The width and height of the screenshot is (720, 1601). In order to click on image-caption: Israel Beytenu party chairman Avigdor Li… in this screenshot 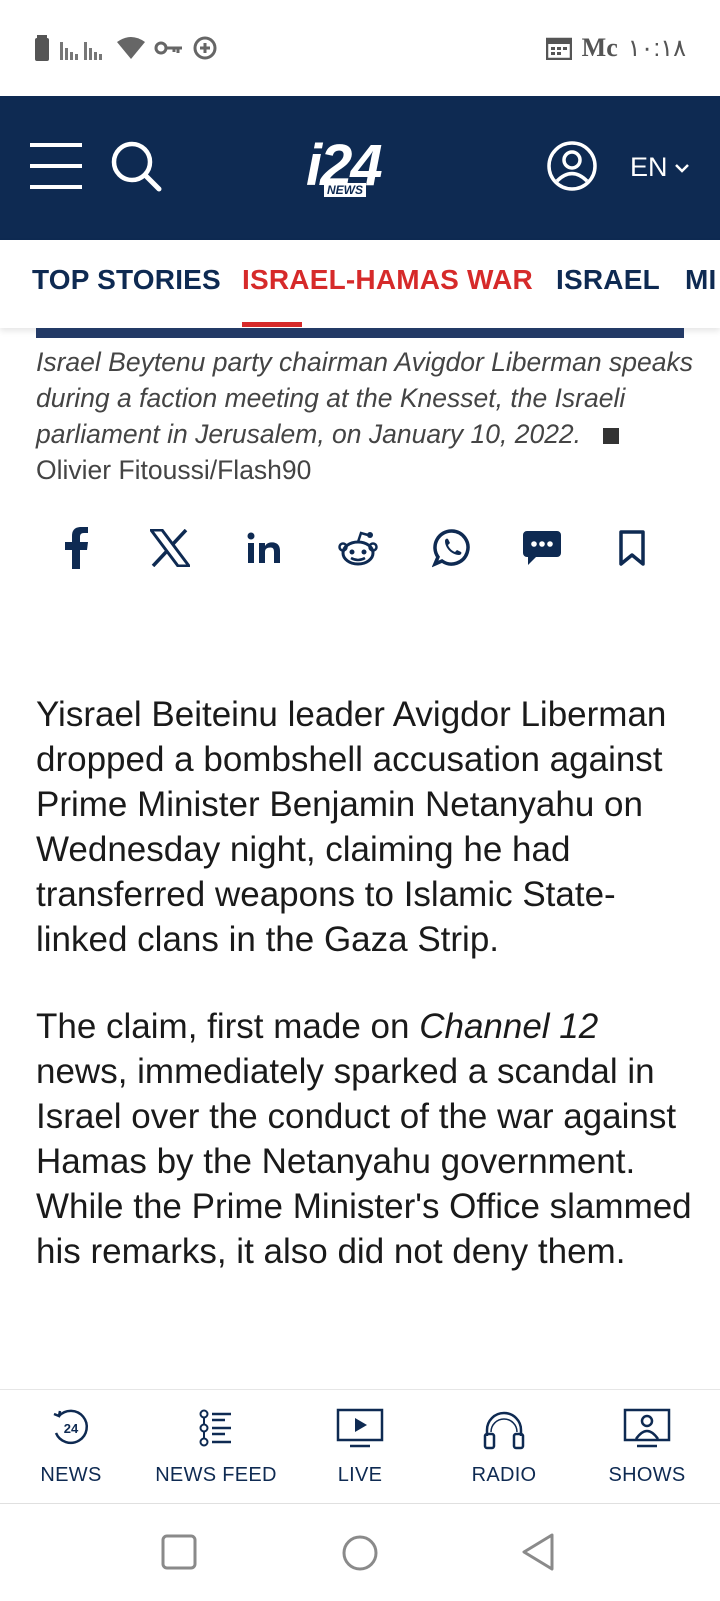, I will do `click(366, 416)`.